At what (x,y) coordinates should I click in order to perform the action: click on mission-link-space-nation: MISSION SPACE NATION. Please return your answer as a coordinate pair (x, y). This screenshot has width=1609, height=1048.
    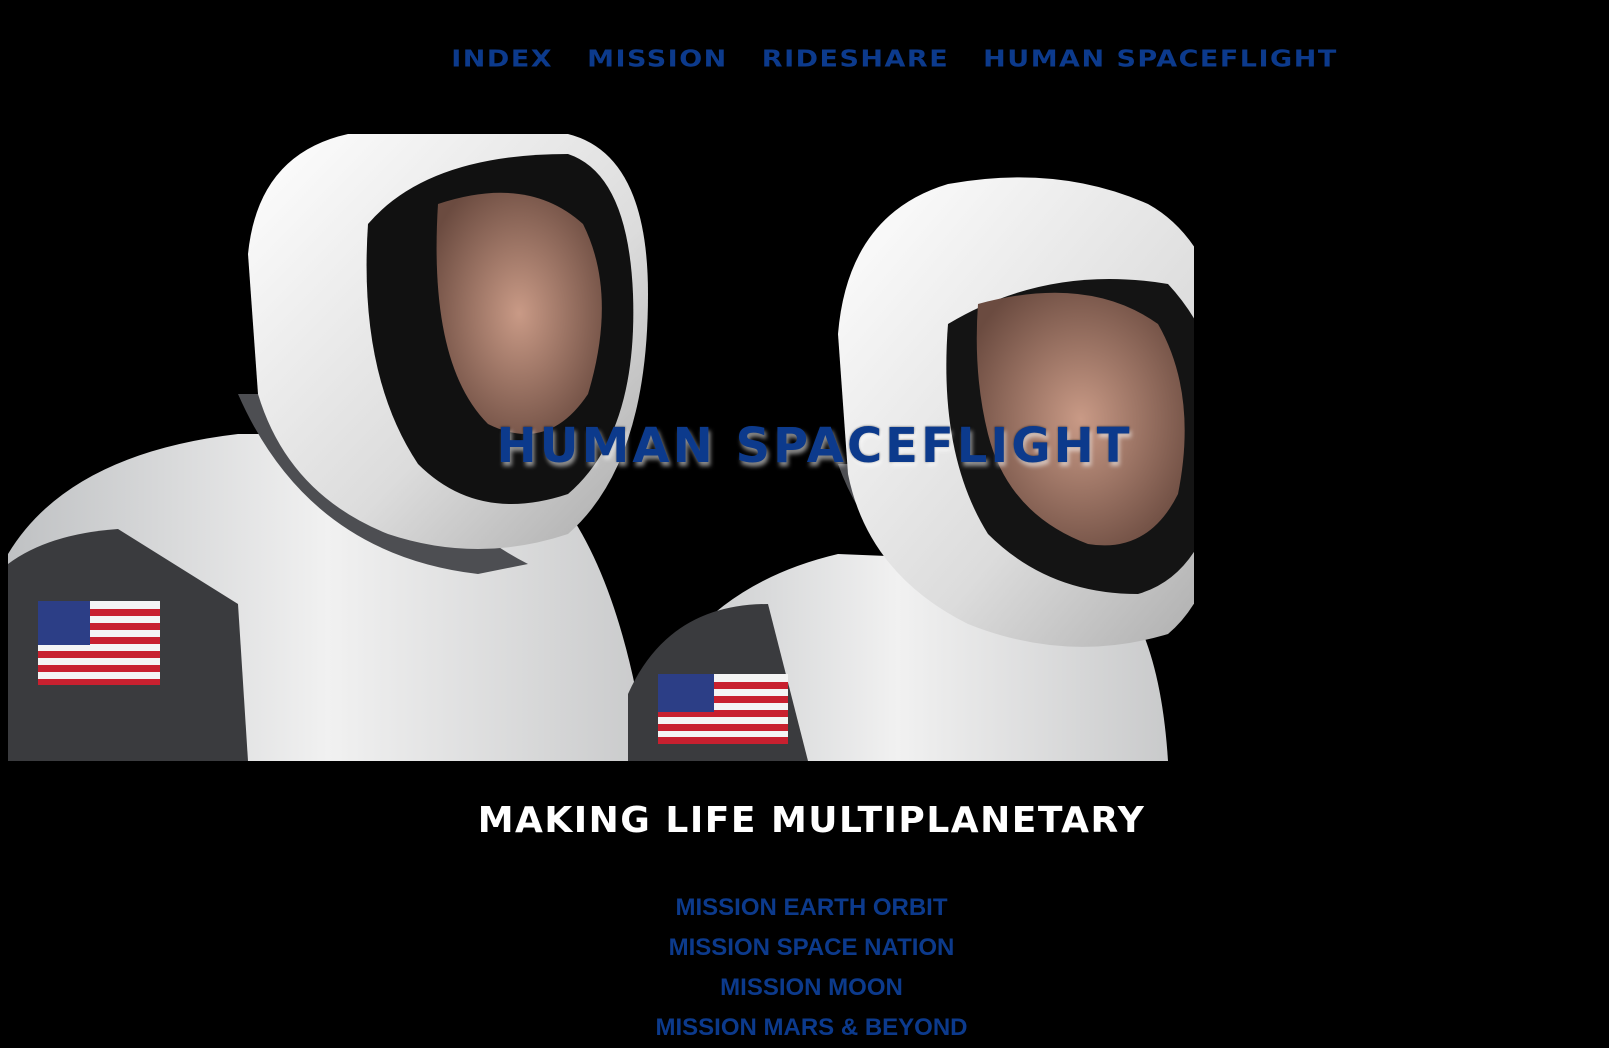
    Looking at the image, I should click on (812, 947).